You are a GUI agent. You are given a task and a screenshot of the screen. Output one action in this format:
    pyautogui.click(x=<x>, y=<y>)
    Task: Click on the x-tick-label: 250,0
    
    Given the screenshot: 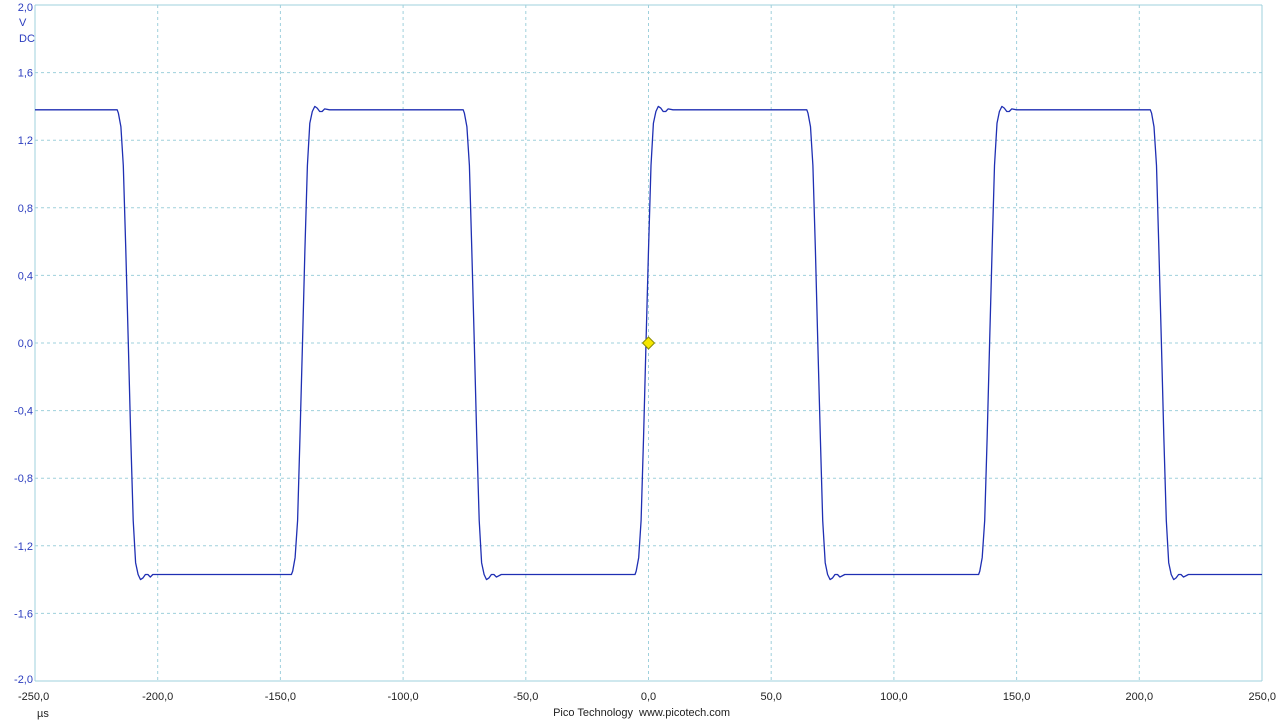 What is the action you would take?
    pyautogui.click(x=1262, y=697)
    